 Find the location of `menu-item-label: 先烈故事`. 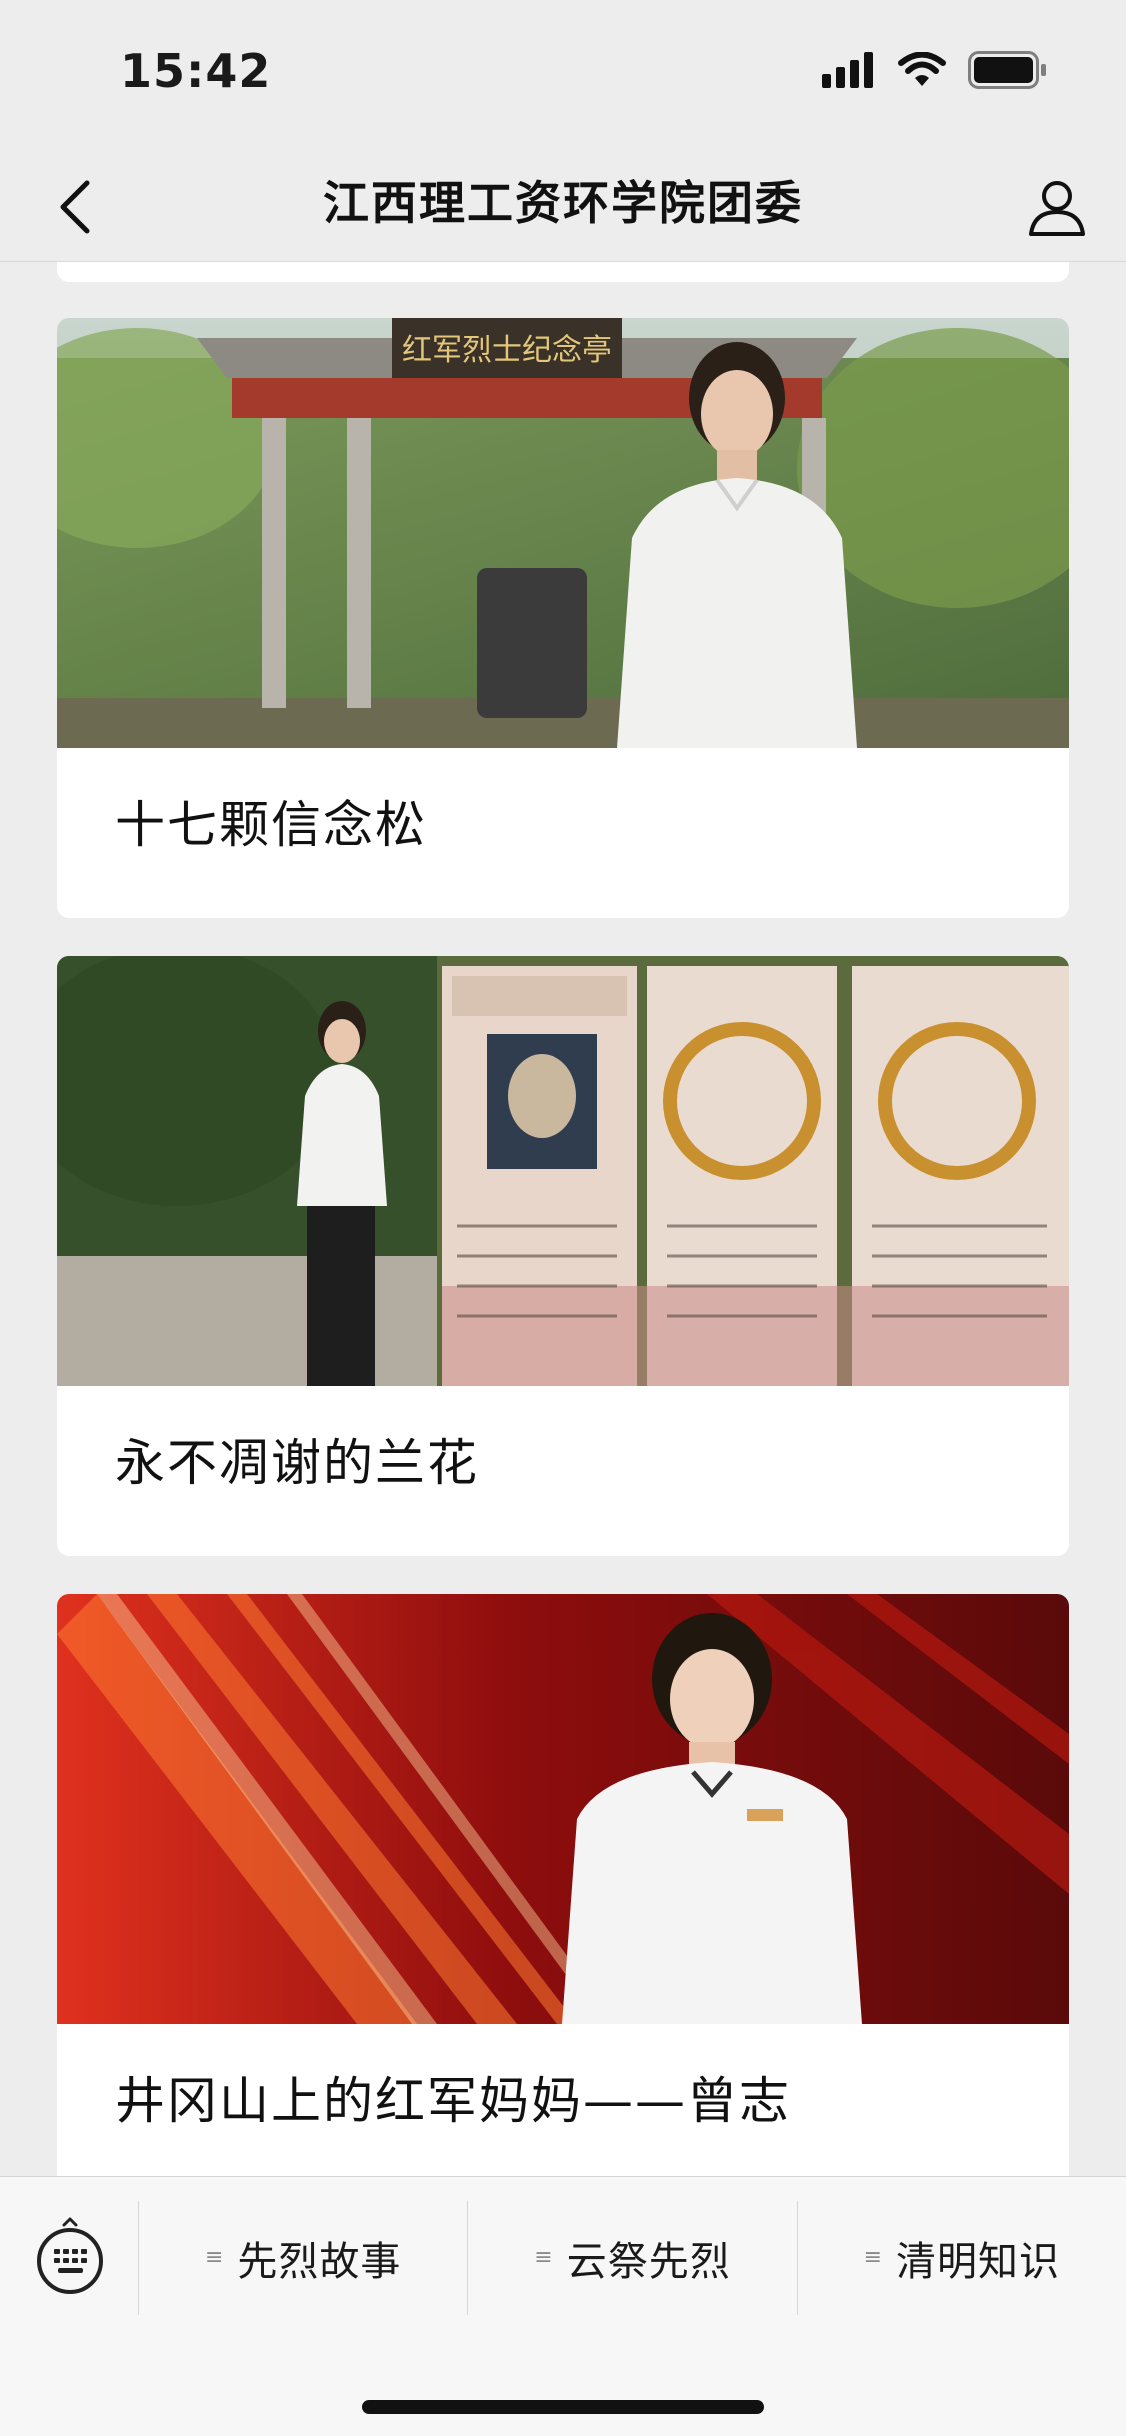

menu-item-label: 先烈故事 is located at coordinates (319, 2262).